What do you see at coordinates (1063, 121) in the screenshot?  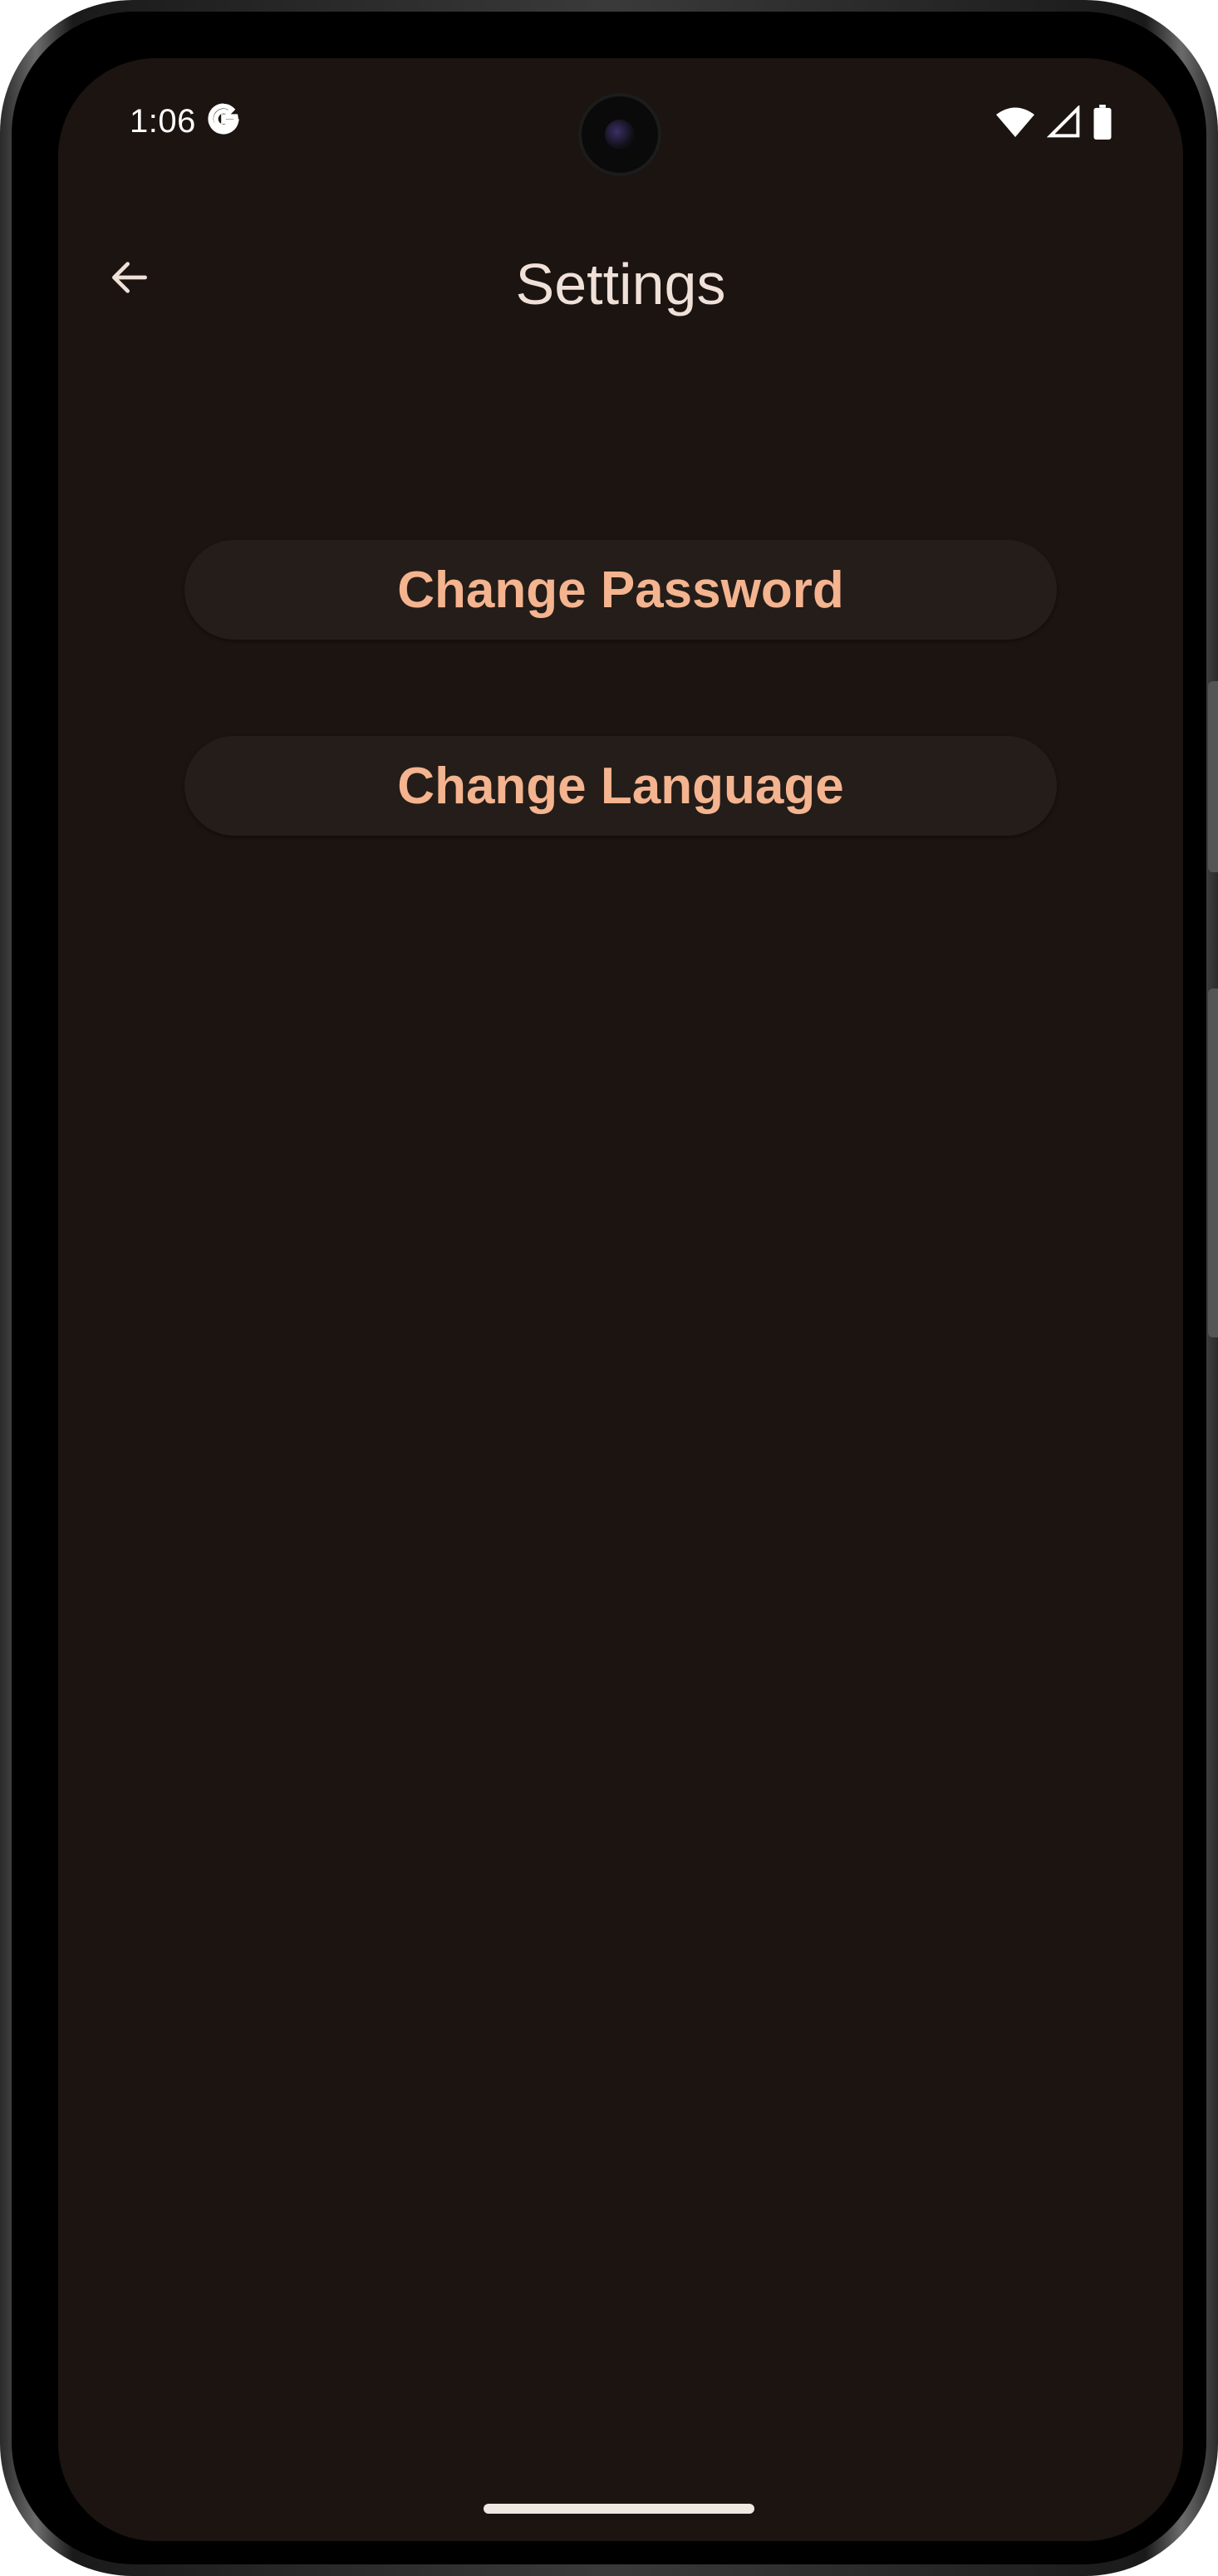 I see `signal-icon` at bounding box center [1063, 121].